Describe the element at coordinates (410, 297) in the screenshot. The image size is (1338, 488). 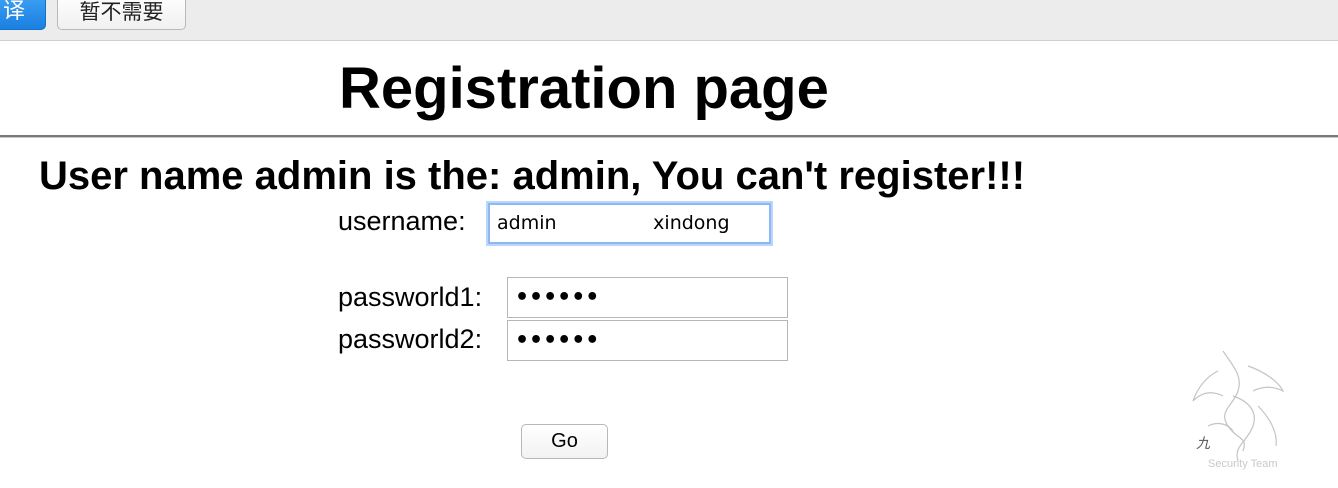
I see `password1-label: passworld1:` at that location.